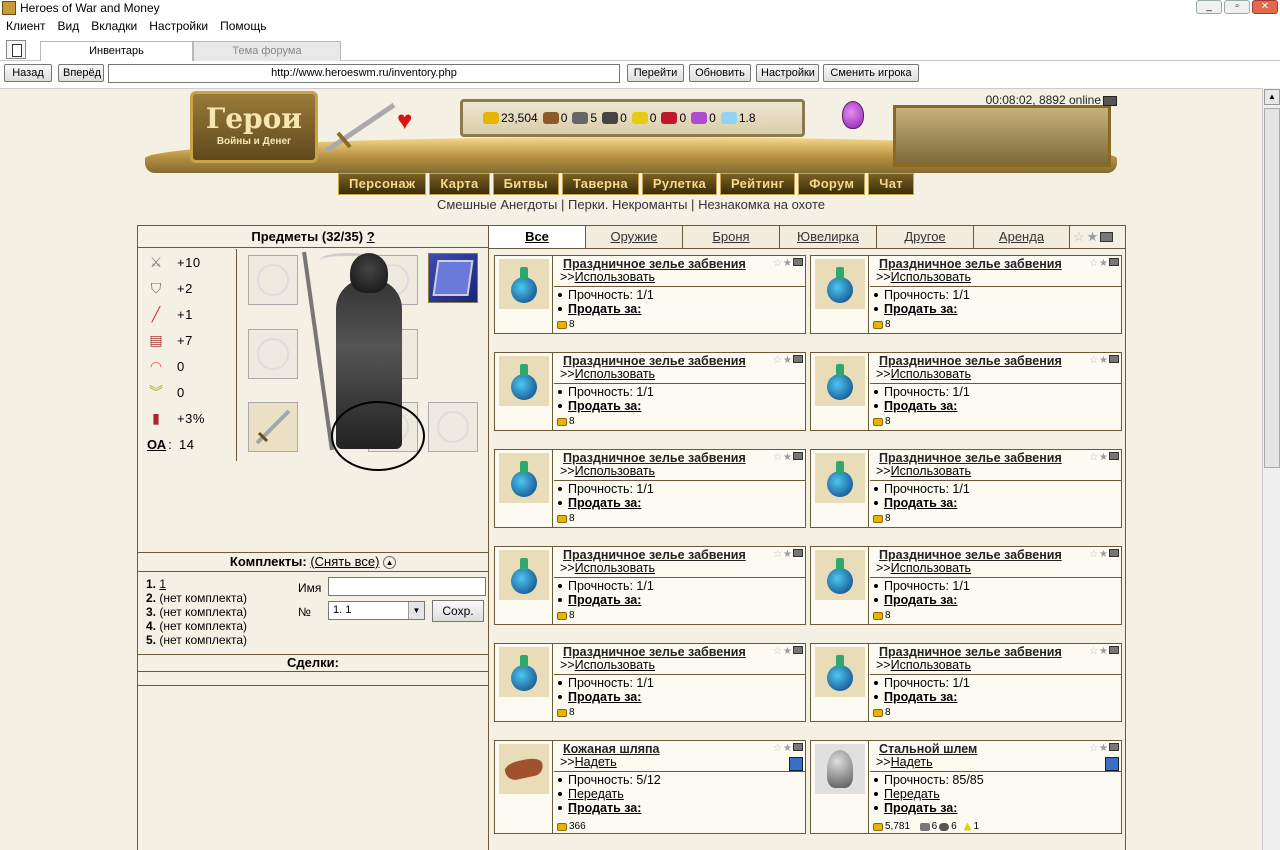 The width and height of the screenshot is (1280, 850). I want to click on filter-armor: Броня, so click(731, 237).